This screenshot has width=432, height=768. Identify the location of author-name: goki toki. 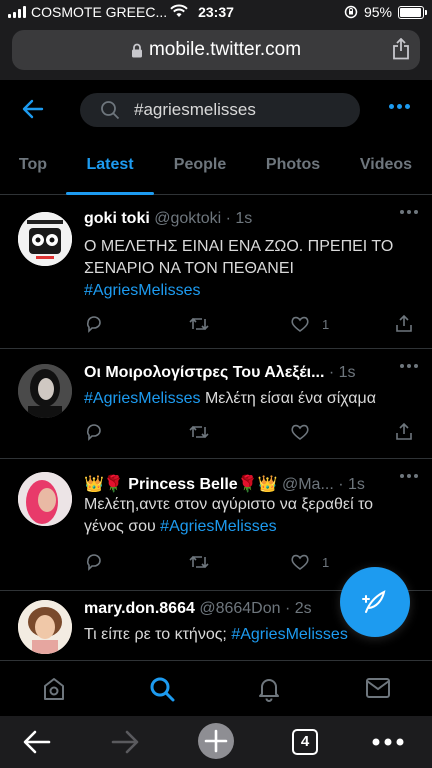
(117, 218).